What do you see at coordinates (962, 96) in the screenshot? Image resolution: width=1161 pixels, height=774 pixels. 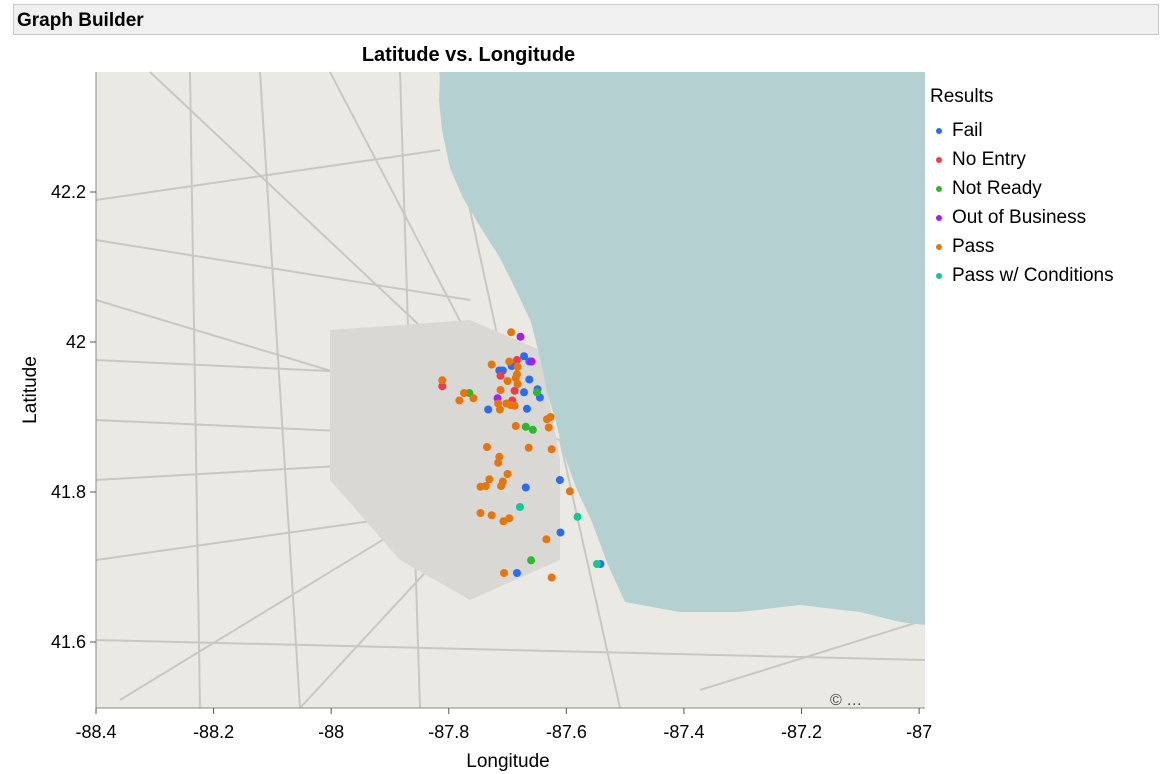 I see `legend-title: Results` at bounding box center [962, 96].